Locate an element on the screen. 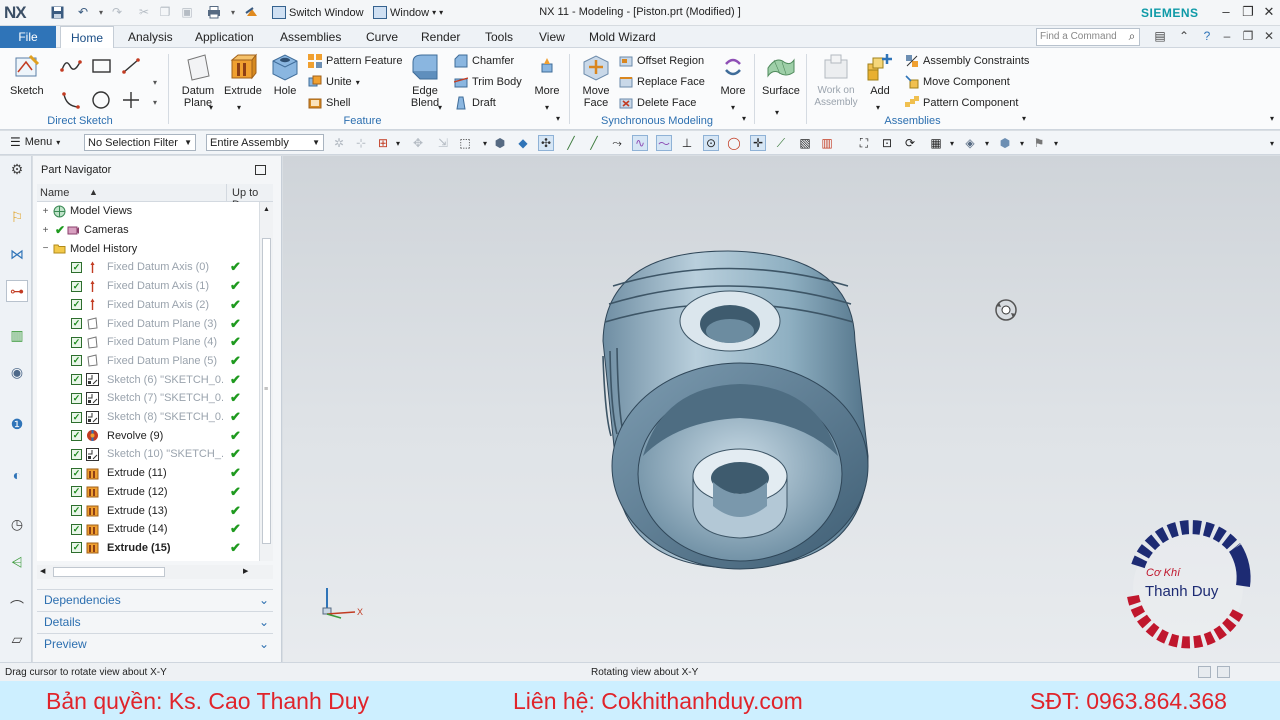 The height and width of the screenshot is (720, 1280). tree-row: ✓ Revolve (9) ✔ is located at coordinates (148, 435).